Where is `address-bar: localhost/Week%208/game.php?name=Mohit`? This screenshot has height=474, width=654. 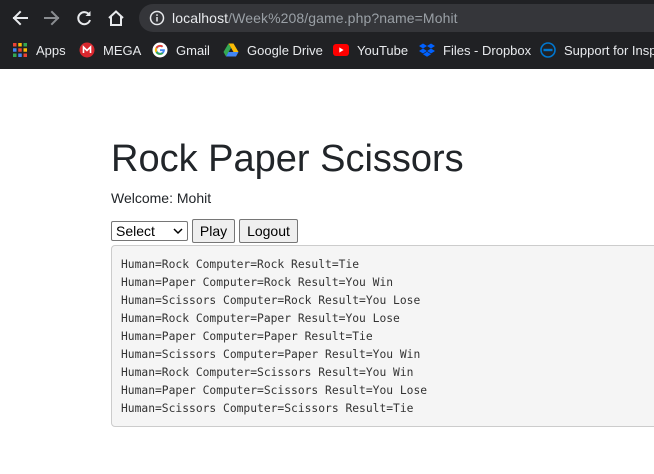 address-bar: localhost/Week%208/game.php?name=Mohit is located at coordinates (396, 18).